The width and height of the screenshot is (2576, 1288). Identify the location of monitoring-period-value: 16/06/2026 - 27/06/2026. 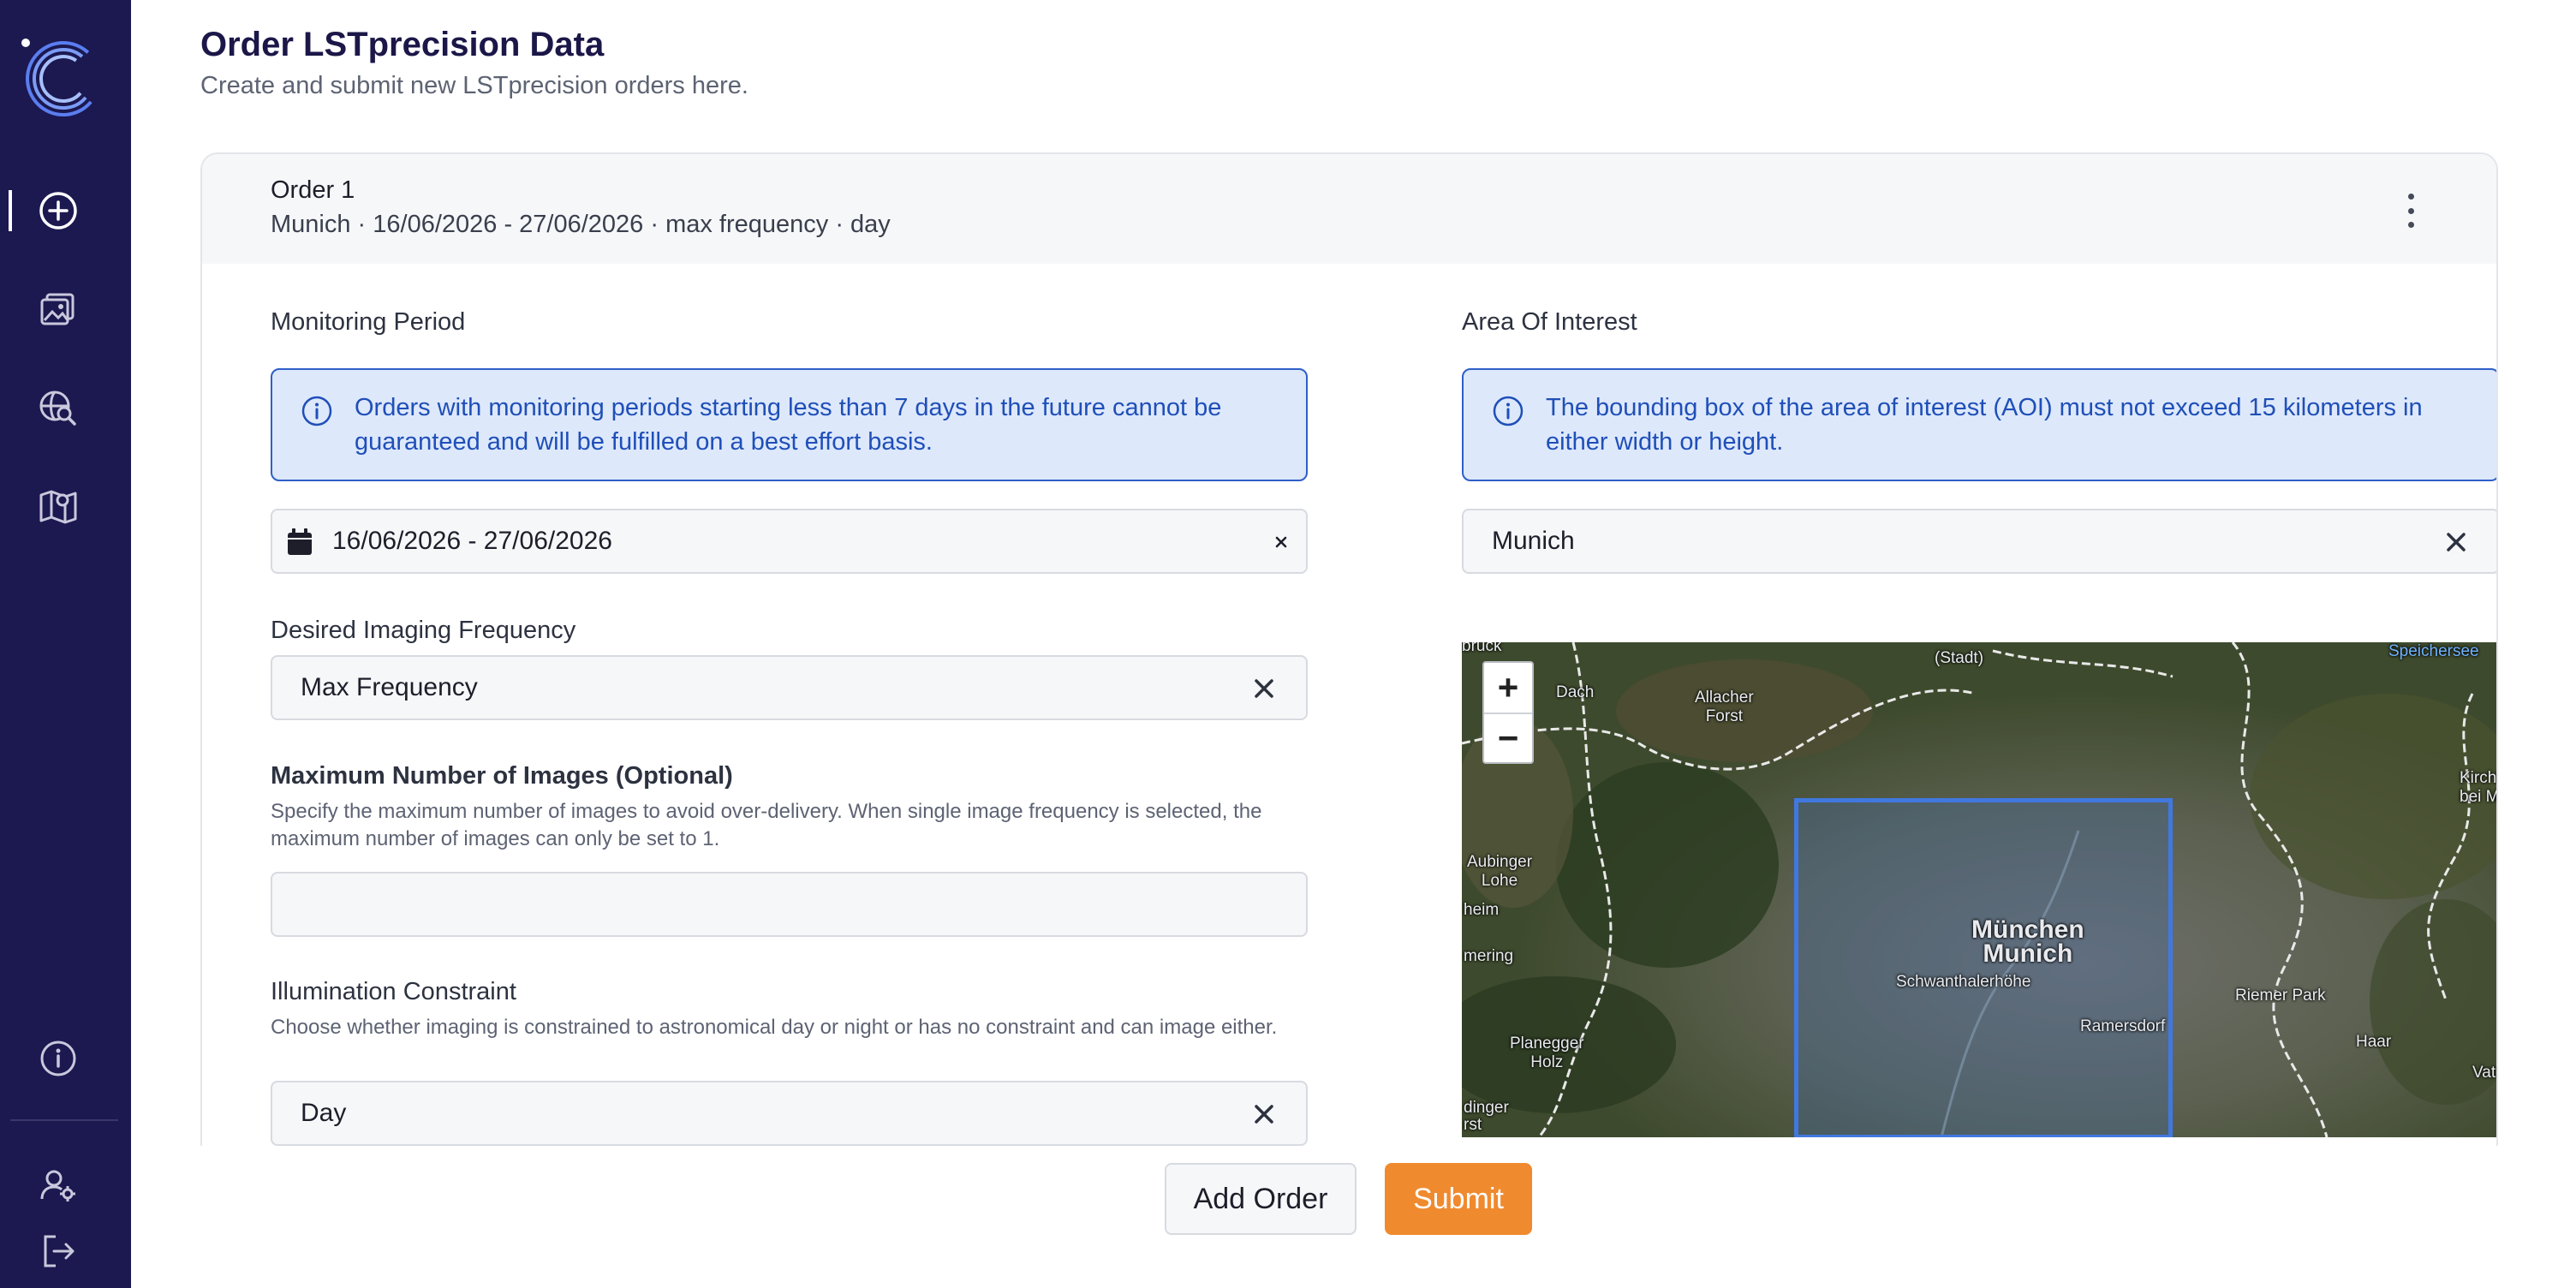
(472, 541).